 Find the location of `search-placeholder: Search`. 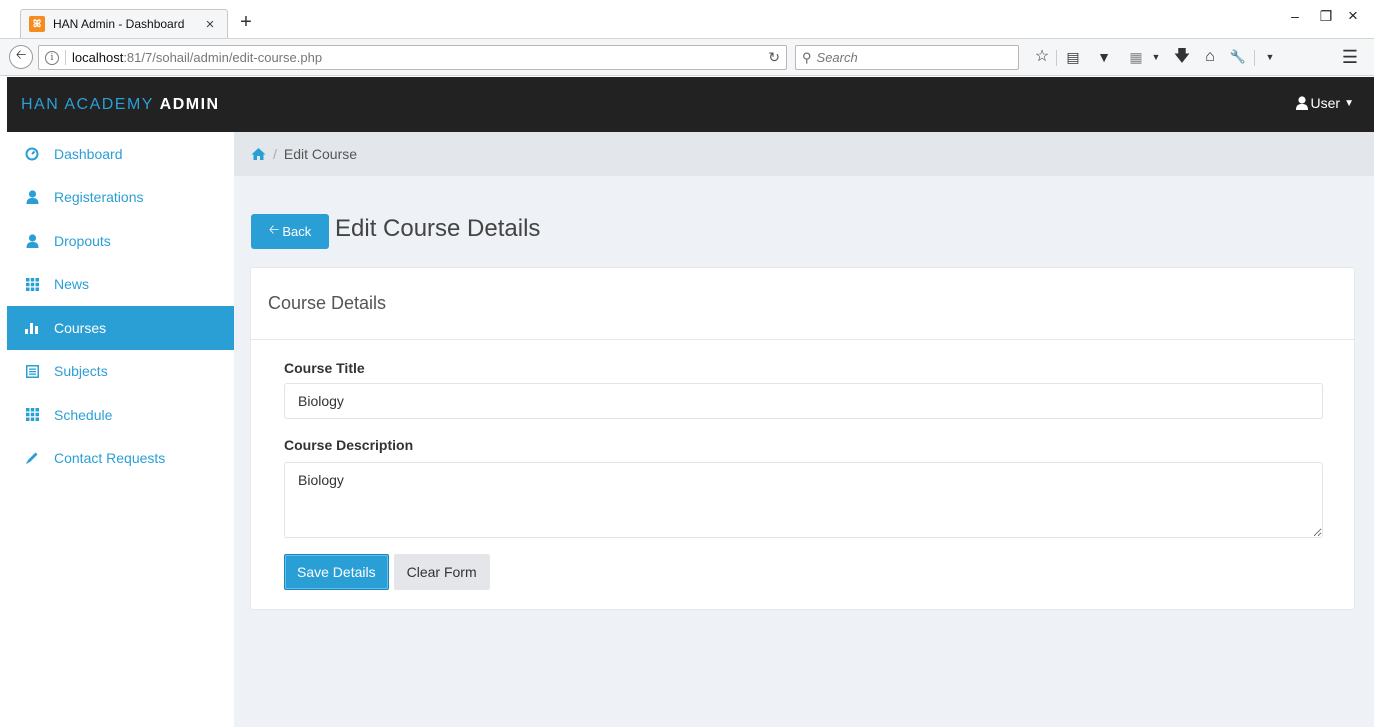

search-placeholder: Search is located at coordinates (837, 57).